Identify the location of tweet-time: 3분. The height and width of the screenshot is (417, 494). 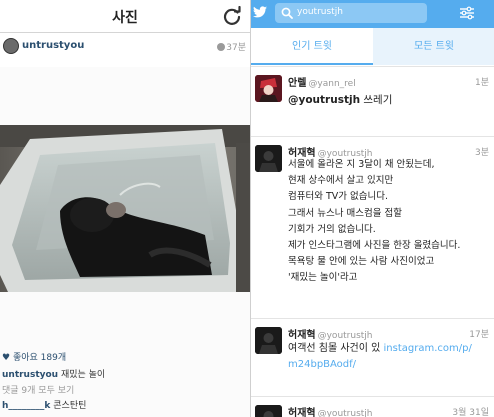
(481, 153).